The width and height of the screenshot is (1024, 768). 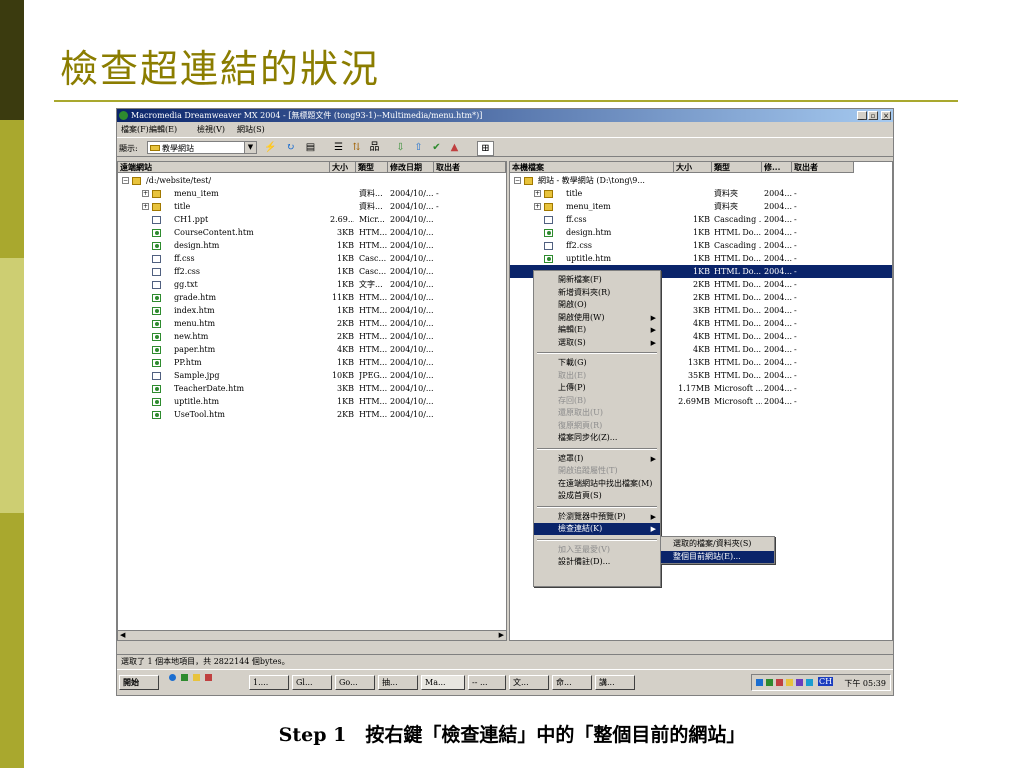 What do you see at coordinates (270, 147) in the screenshot?
I see `connect-icon: ⚡` at bounding box center [270, 147].